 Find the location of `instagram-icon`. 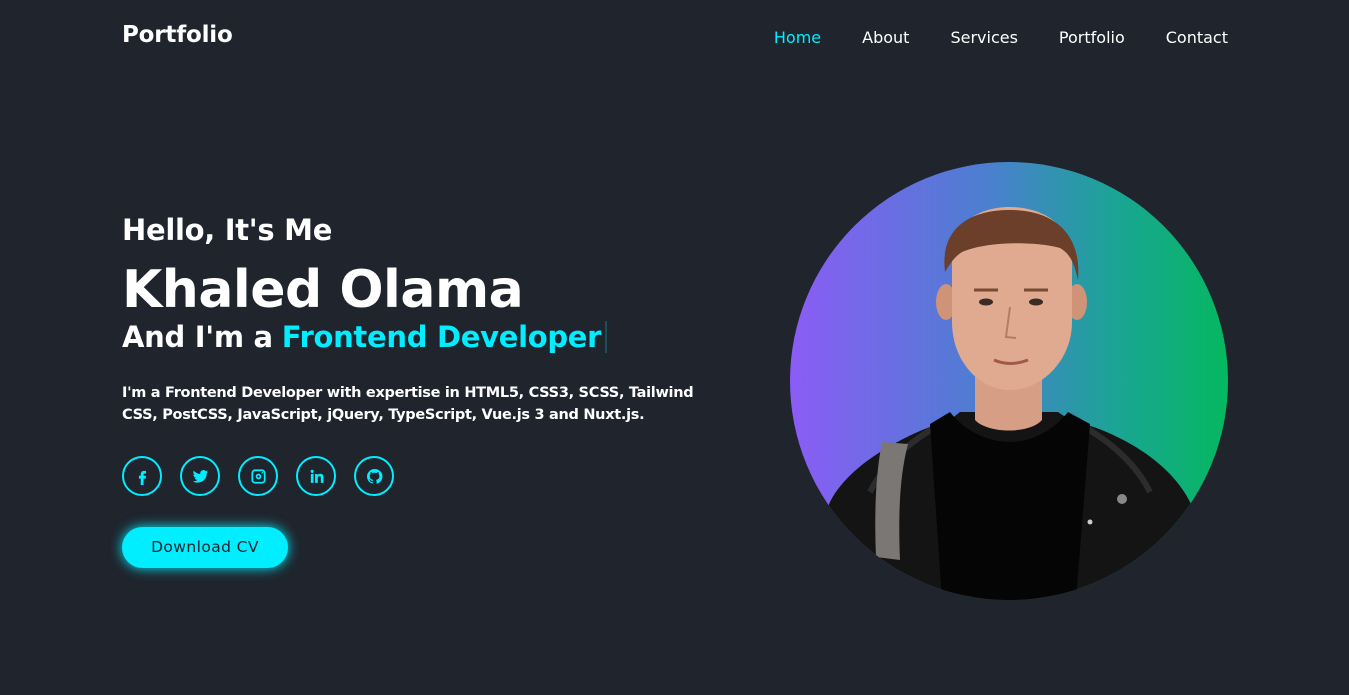

instagram-icon is located at coordinates (258, 476).